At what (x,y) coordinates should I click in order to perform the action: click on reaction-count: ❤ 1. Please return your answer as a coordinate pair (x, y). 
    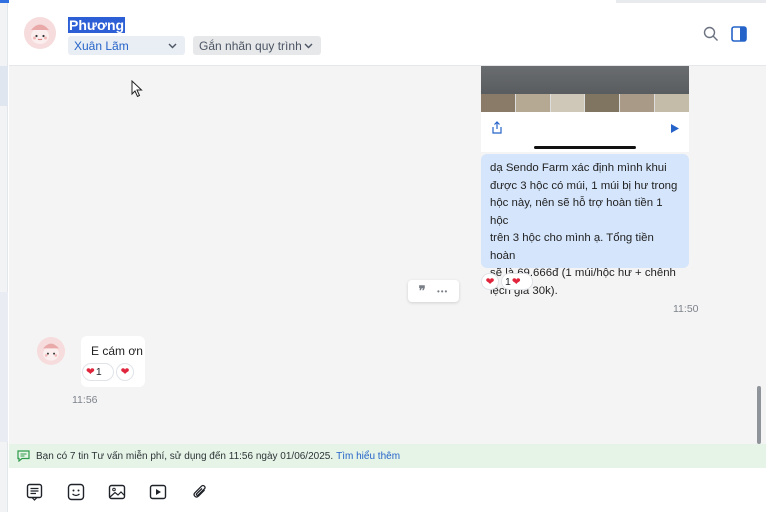
    Looking at the image, I should click on (98, 372).